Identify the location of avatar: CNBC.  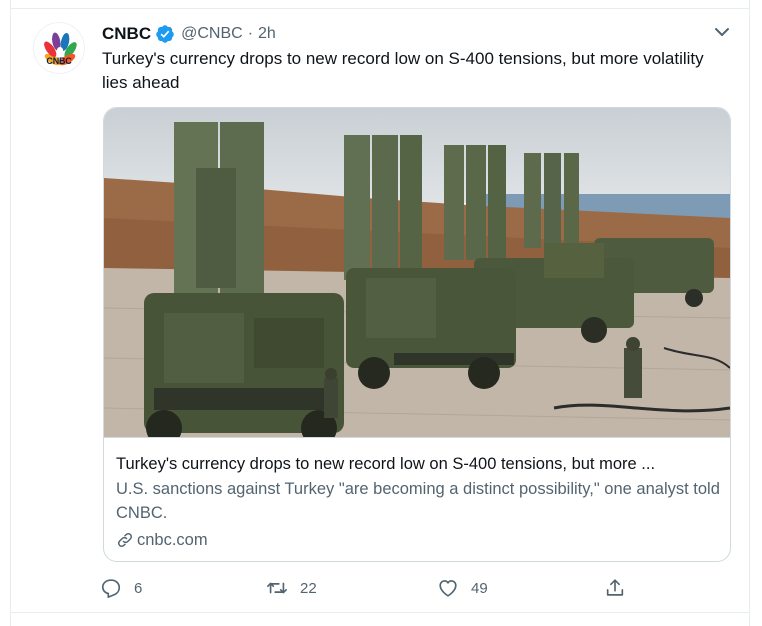
(59, 48).